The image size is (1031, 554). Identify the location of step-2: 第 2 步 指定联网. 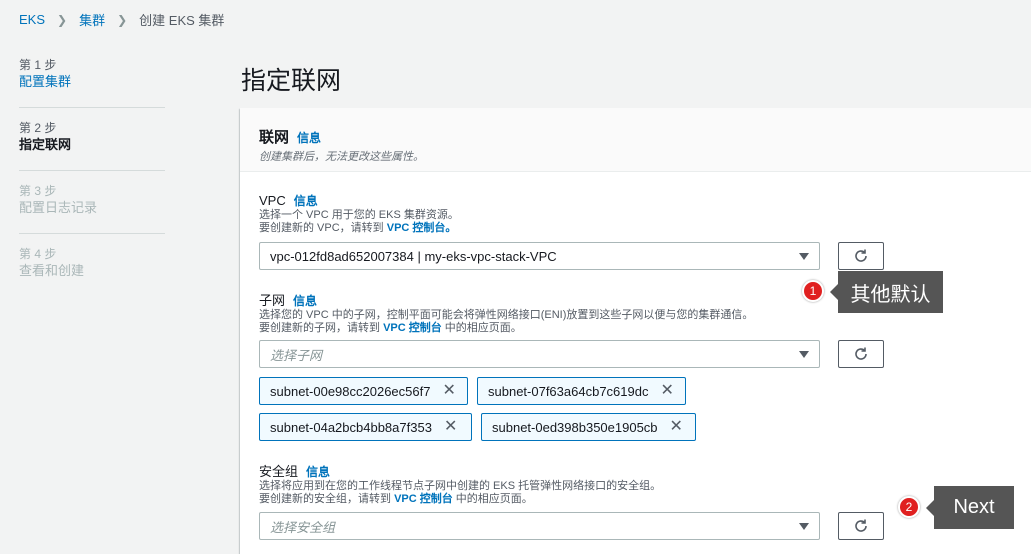
(92, 146).